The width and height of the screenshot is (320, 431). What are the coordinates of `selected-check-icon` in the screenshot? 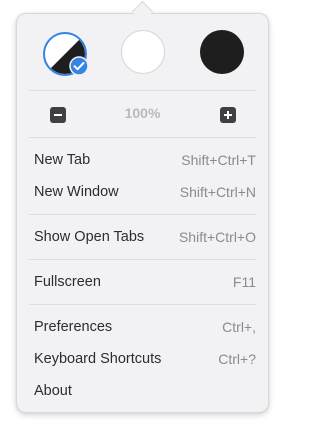 It's located at (79, 66).